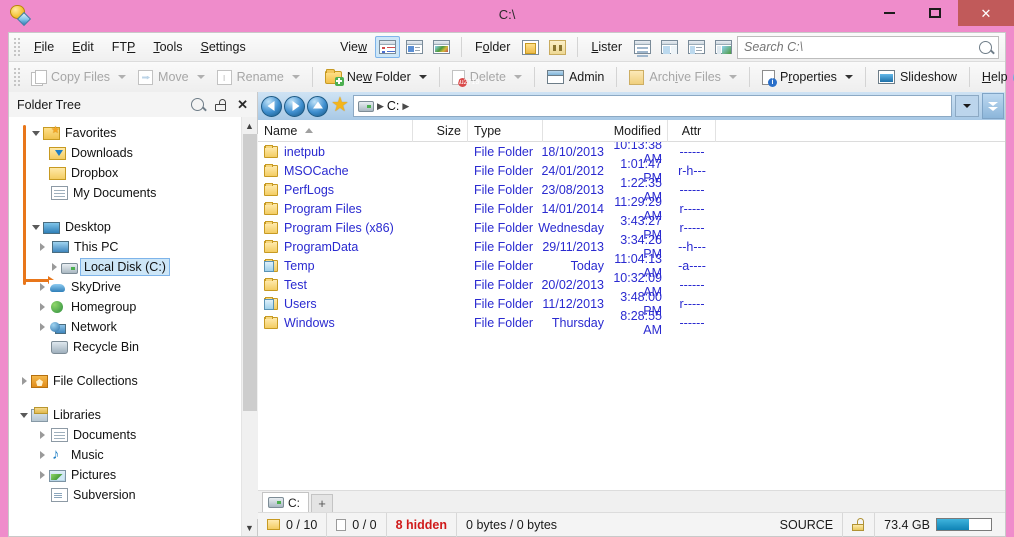 The image size is (1014, 537). What do you see at coordinates (295, 77) in the screenshot?
I see `rename-dropdown` at bounding box center [295, 77].